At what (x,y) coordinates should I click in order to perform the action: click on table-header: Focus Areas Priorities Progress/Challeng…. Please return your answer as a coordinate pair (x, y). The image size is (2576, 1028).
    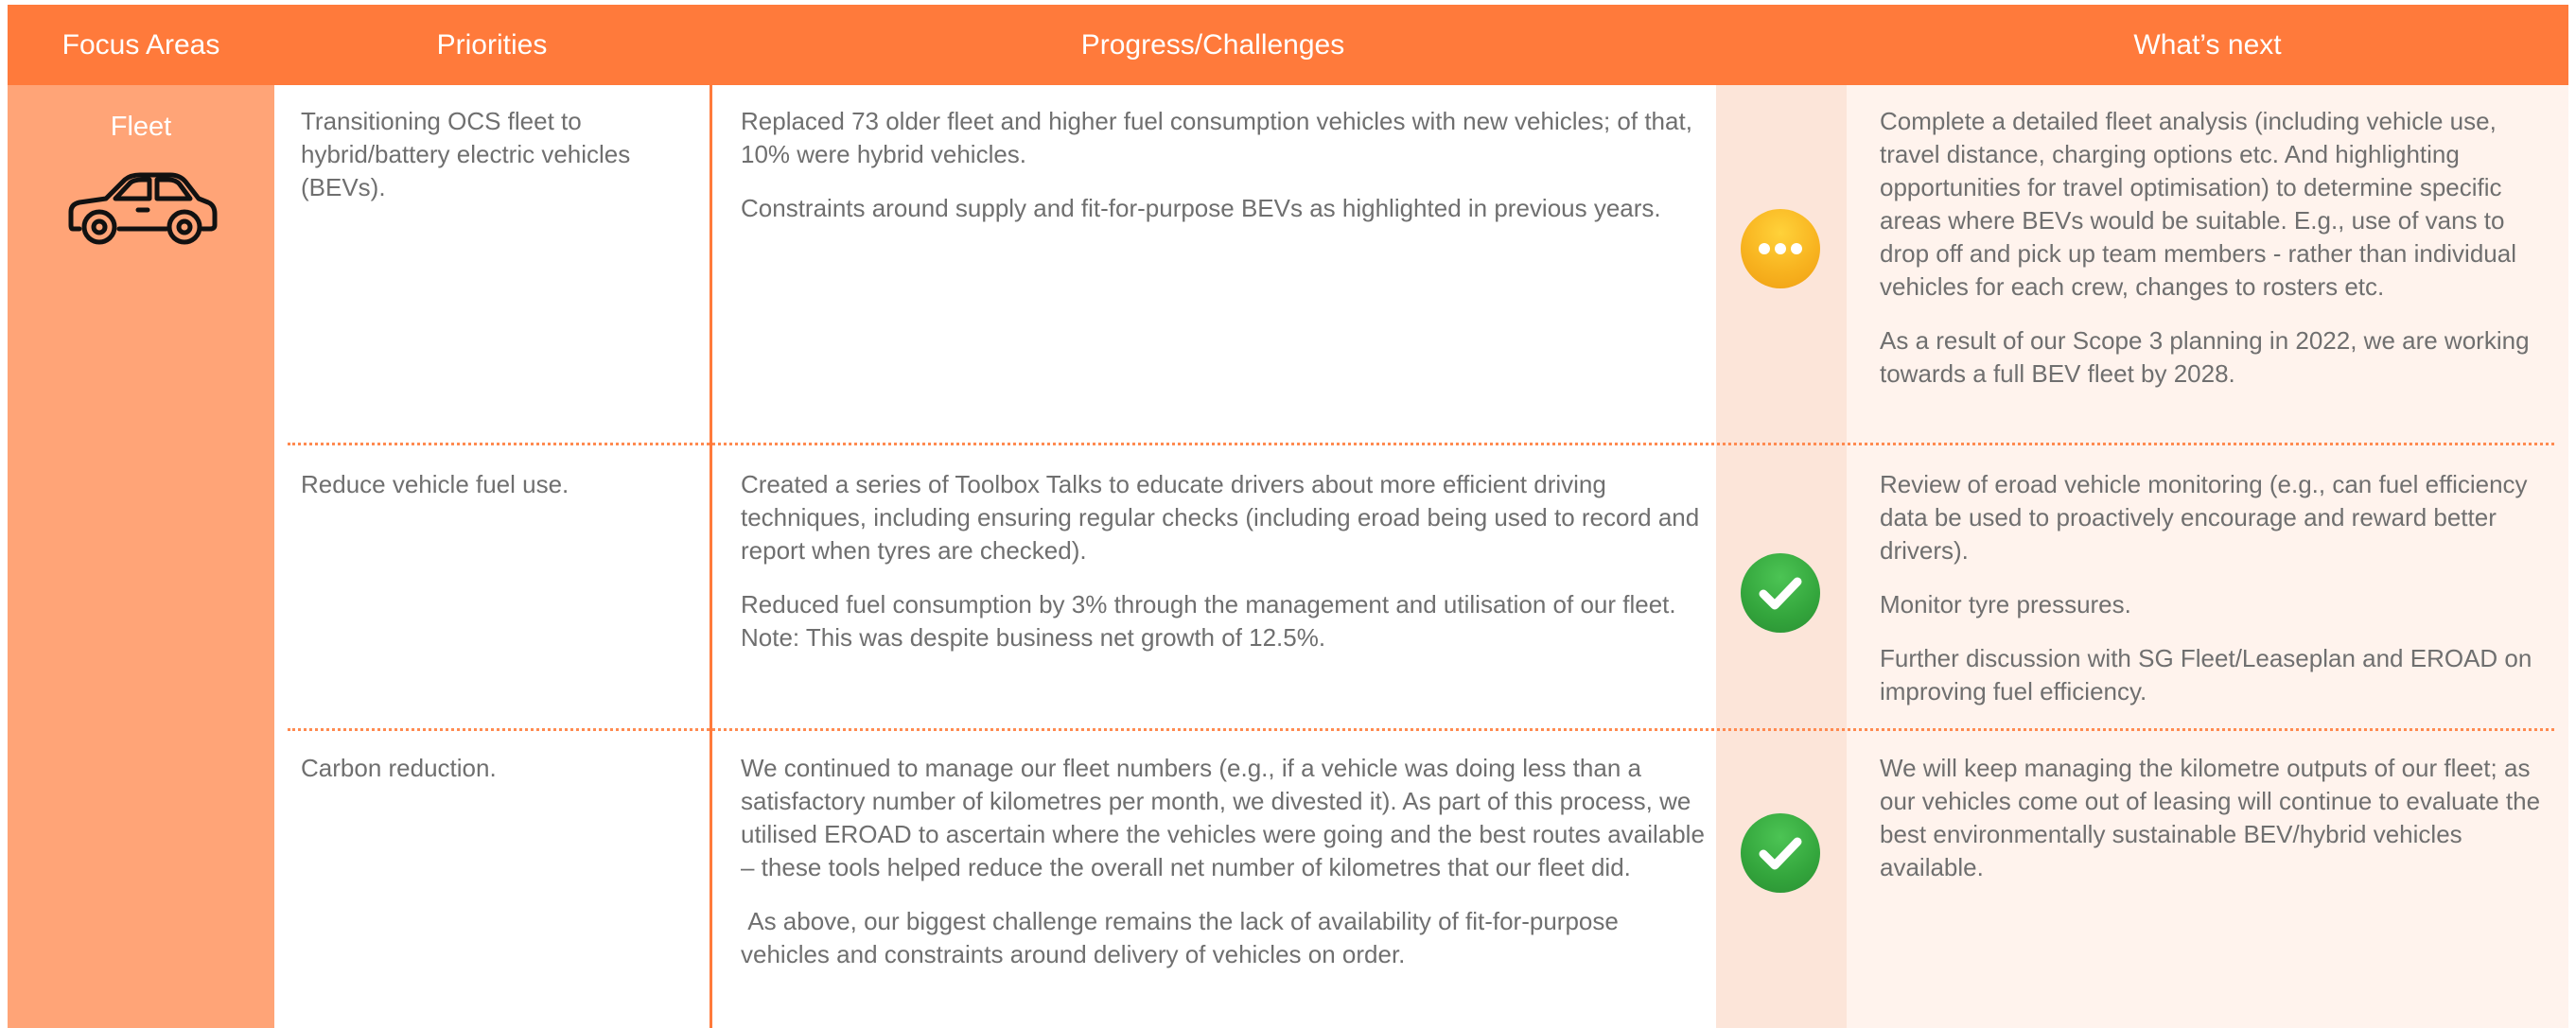
    Looking at the image, I should click on (1288, 45).